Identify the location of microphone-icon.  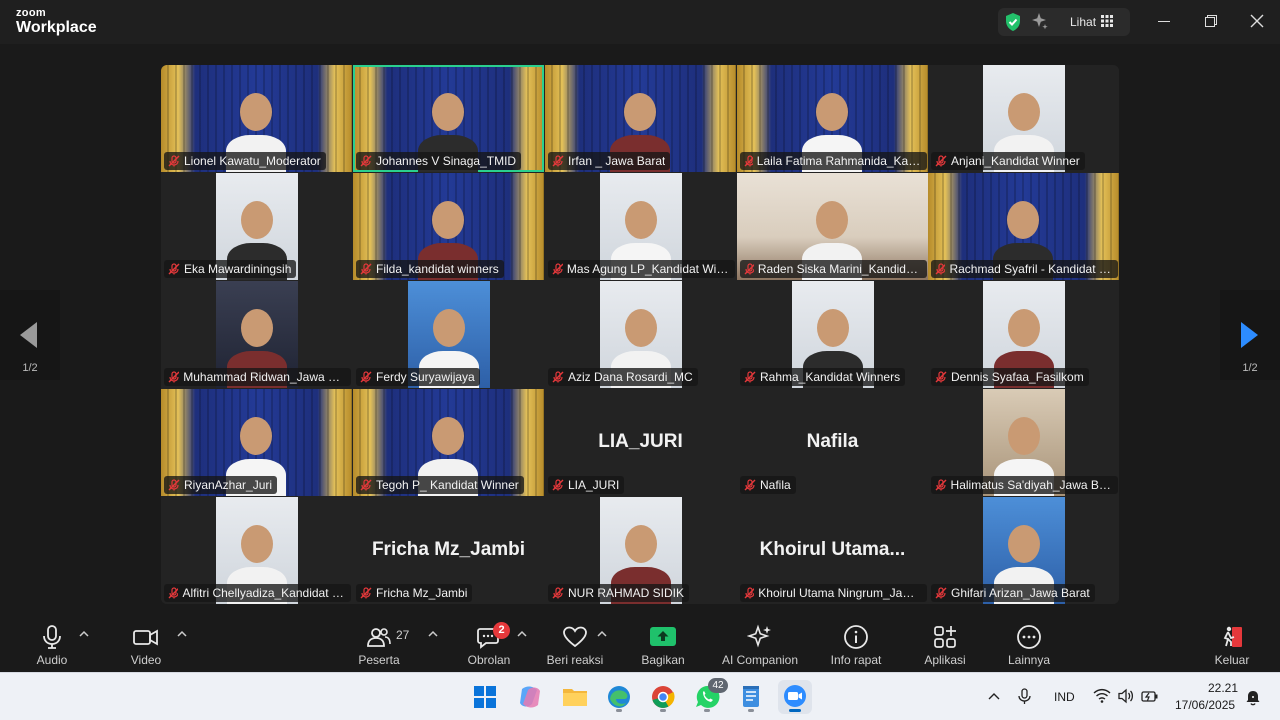
(52, 637).